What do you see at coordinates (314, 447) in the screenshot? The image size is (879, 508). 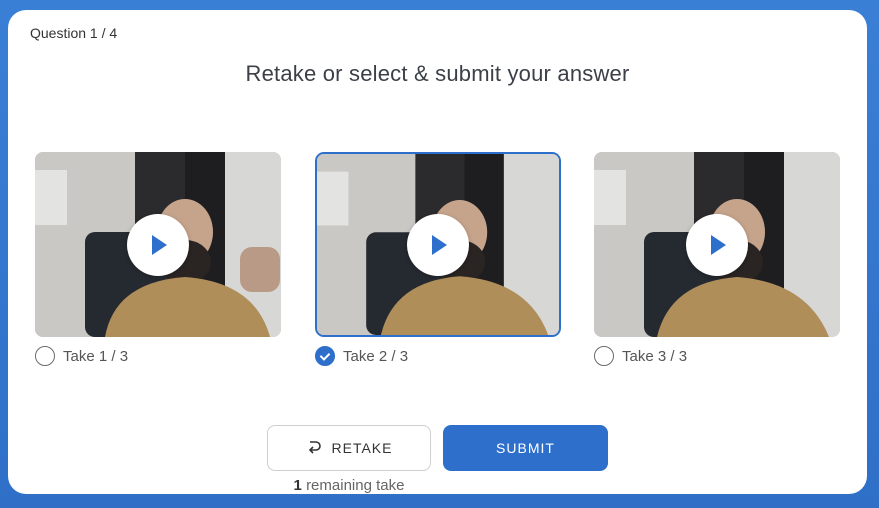 I see `retake-arrow-icon` at bounding box center [314, 447].